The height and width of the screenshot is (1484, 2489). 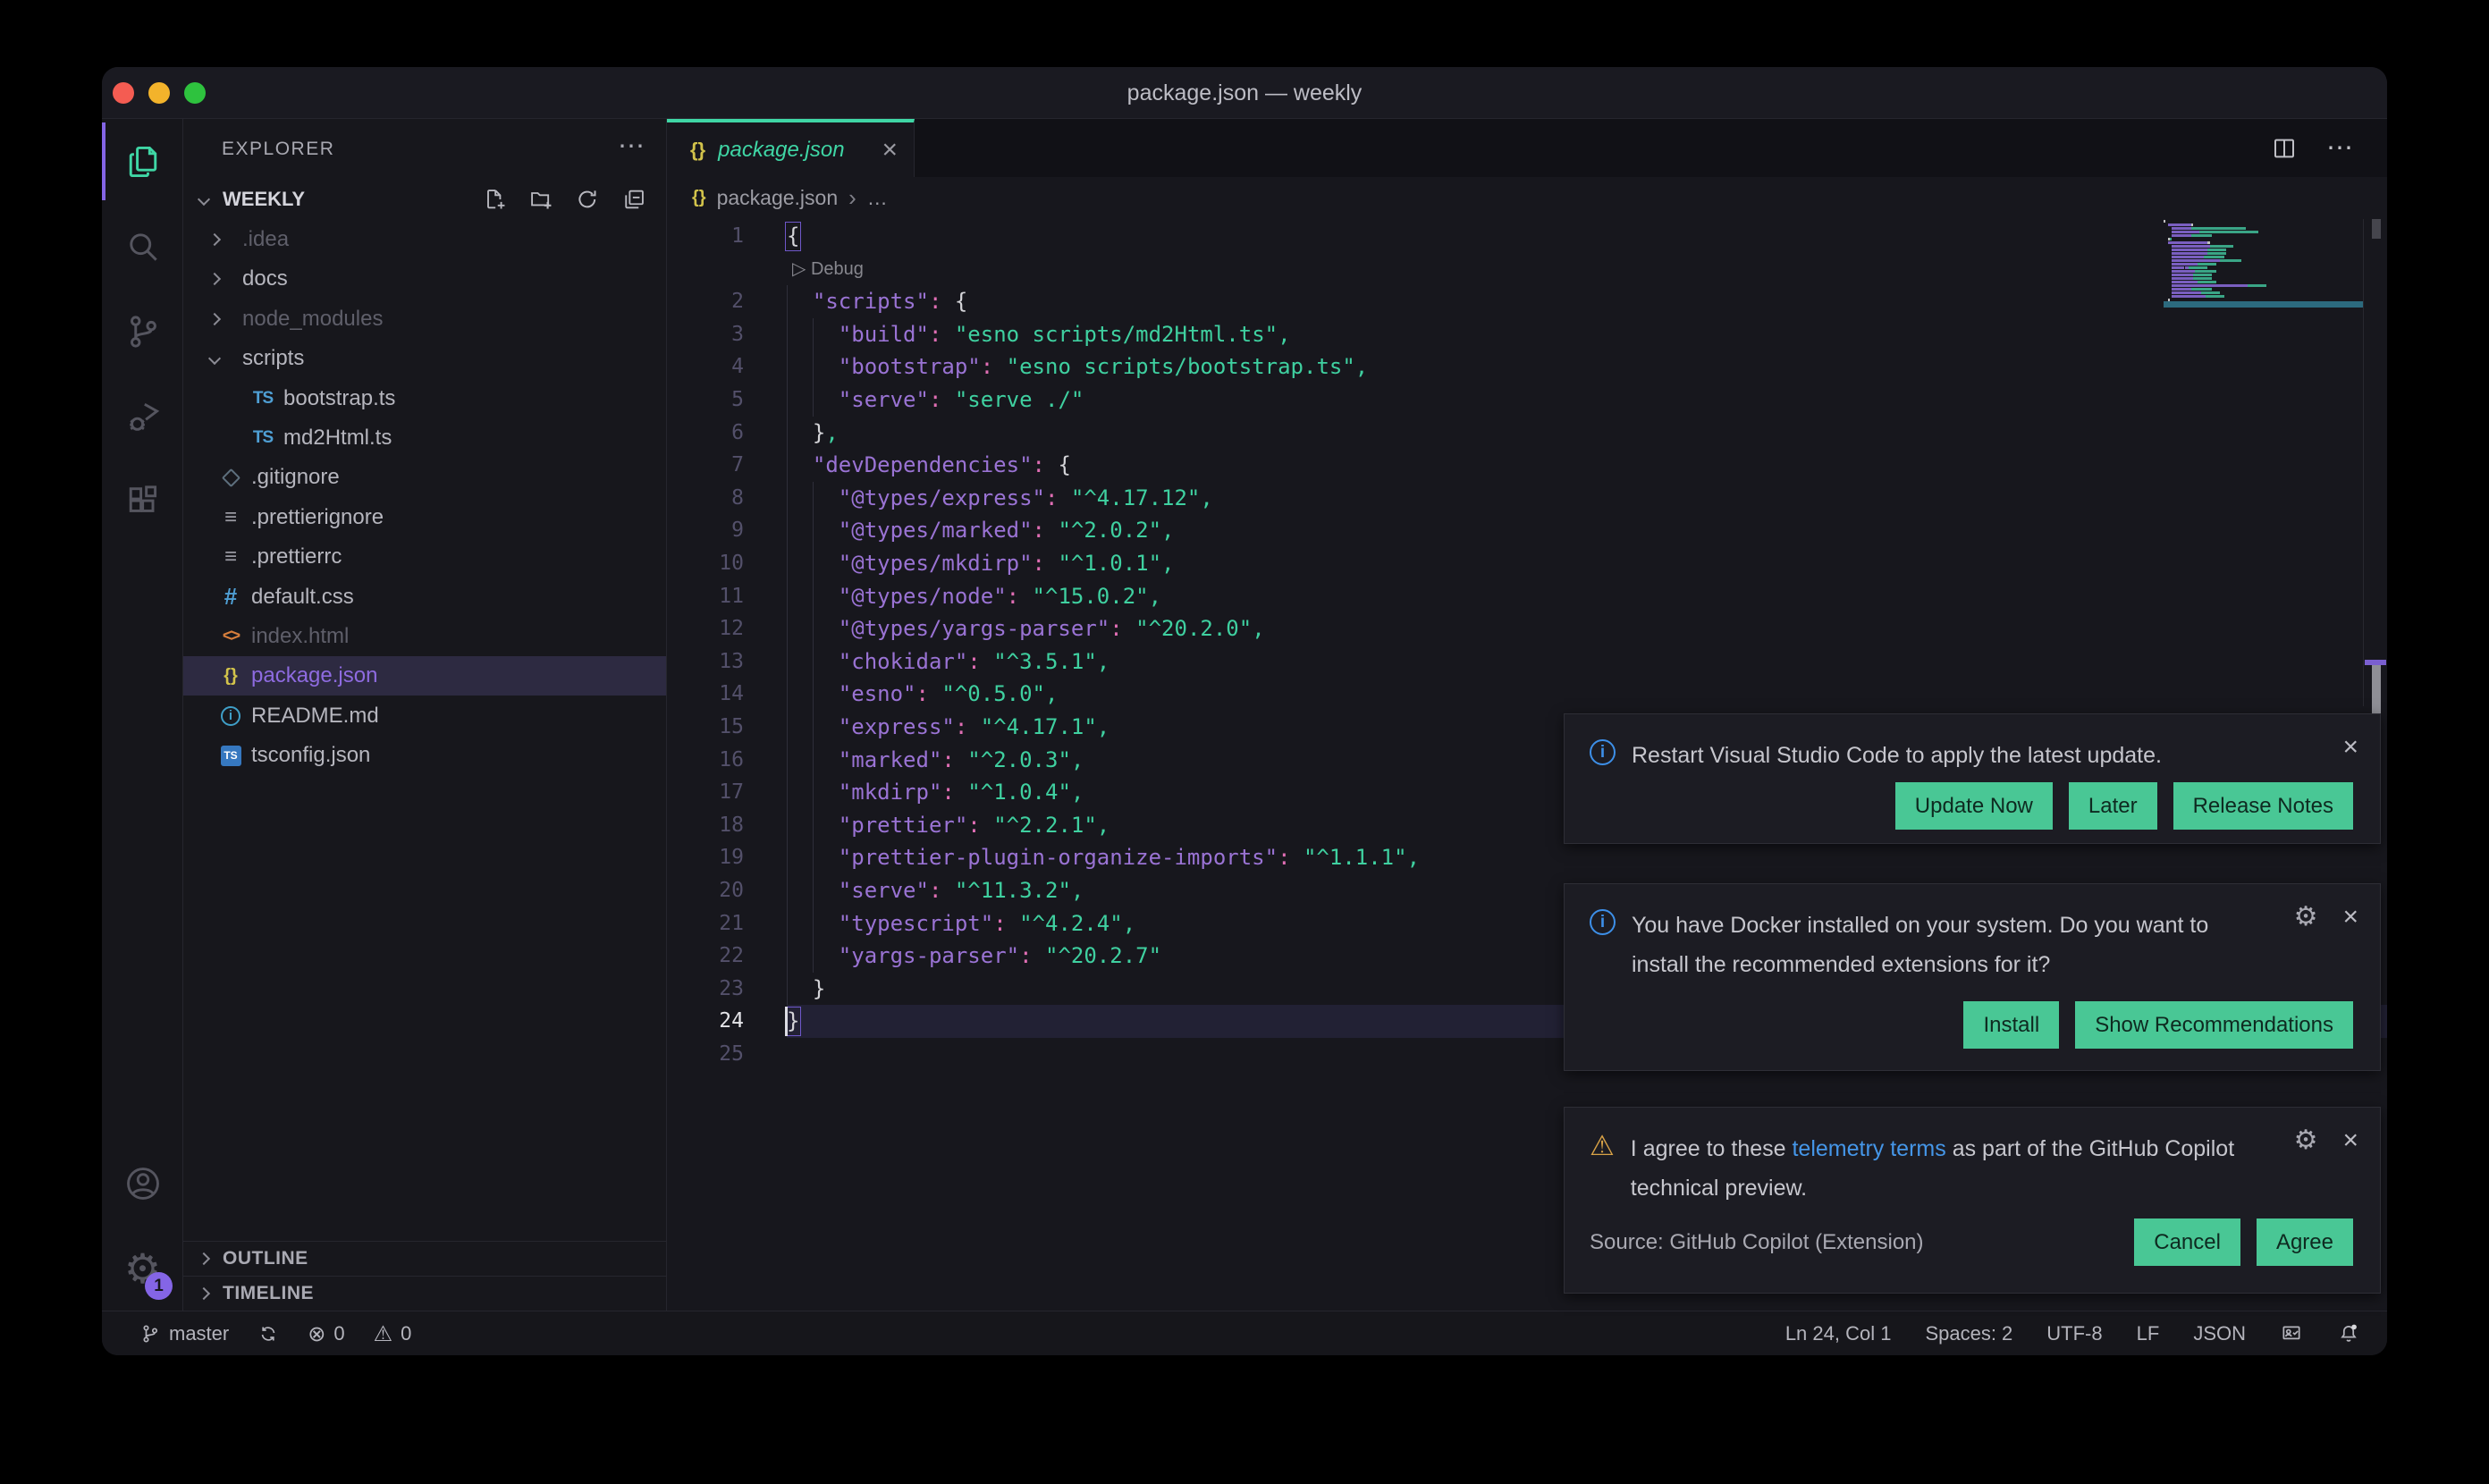 I want to click on tree-item-docs: docs, so click(x=424, y=279).